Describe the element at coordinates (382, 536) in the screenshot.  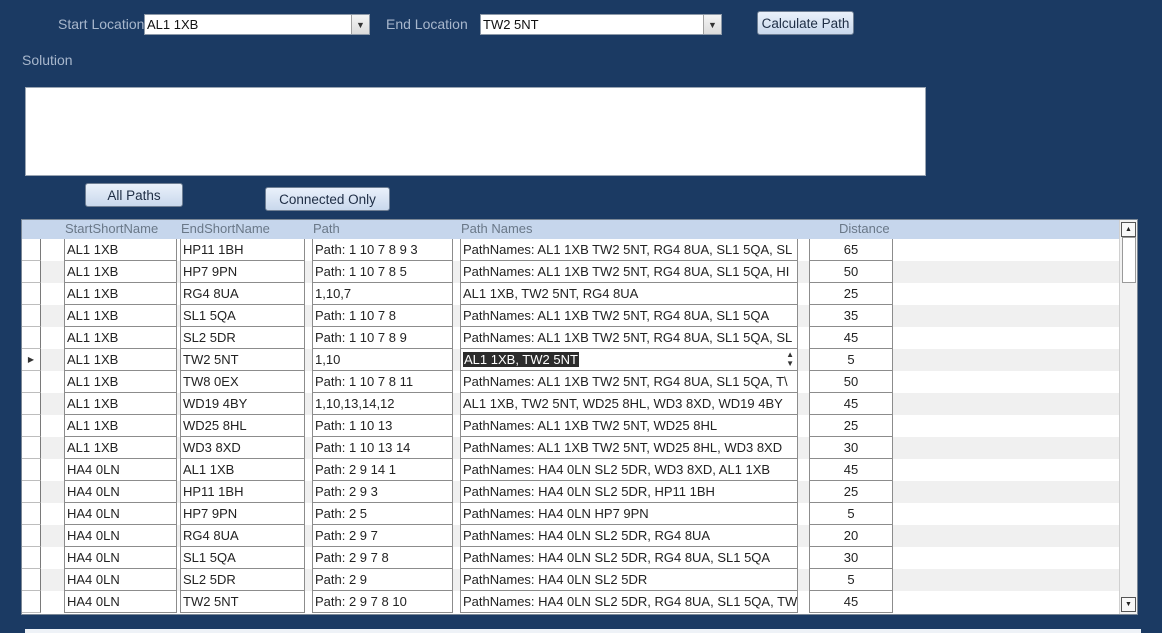
I see `path-cell: Path: 2 9 7` at that location.